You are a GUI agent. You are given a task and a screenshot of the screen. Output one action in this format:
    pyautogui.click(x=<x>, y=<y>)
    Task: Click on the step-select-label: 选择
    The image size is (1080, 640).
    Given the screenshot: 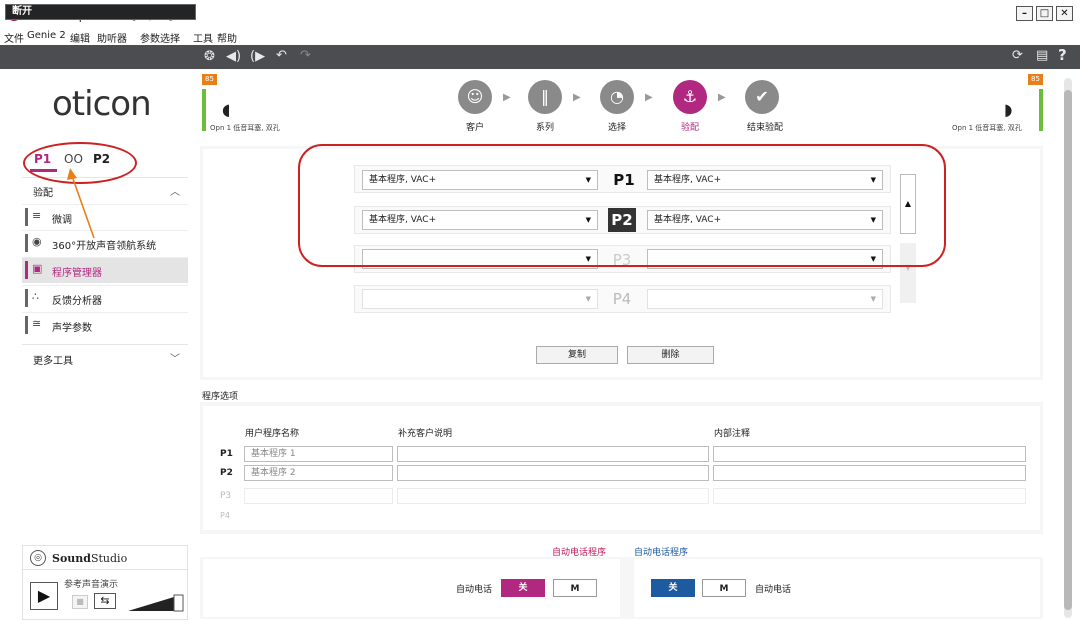 What is the action you would take?
    pyautogui.click(x=617, y=126)
    